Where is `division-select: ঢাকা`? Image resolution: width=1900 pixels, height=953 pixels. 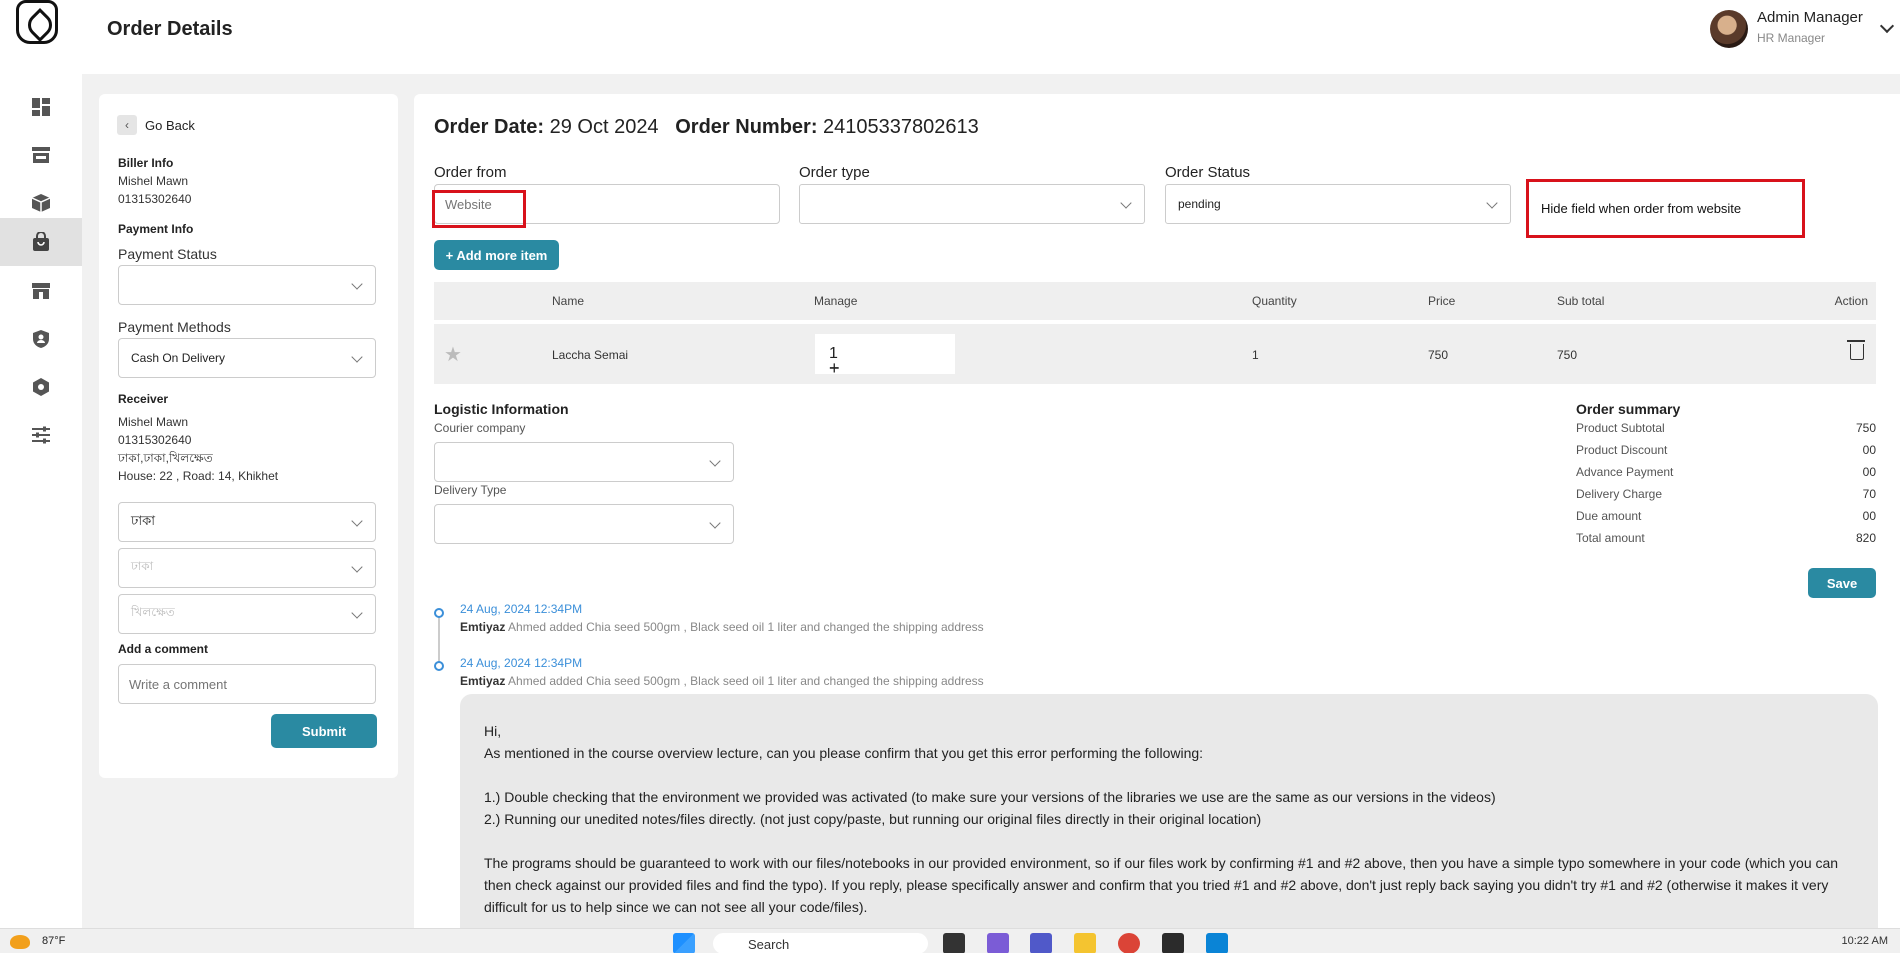
division-select: ঢাকা is located at coordinates (247, 522).